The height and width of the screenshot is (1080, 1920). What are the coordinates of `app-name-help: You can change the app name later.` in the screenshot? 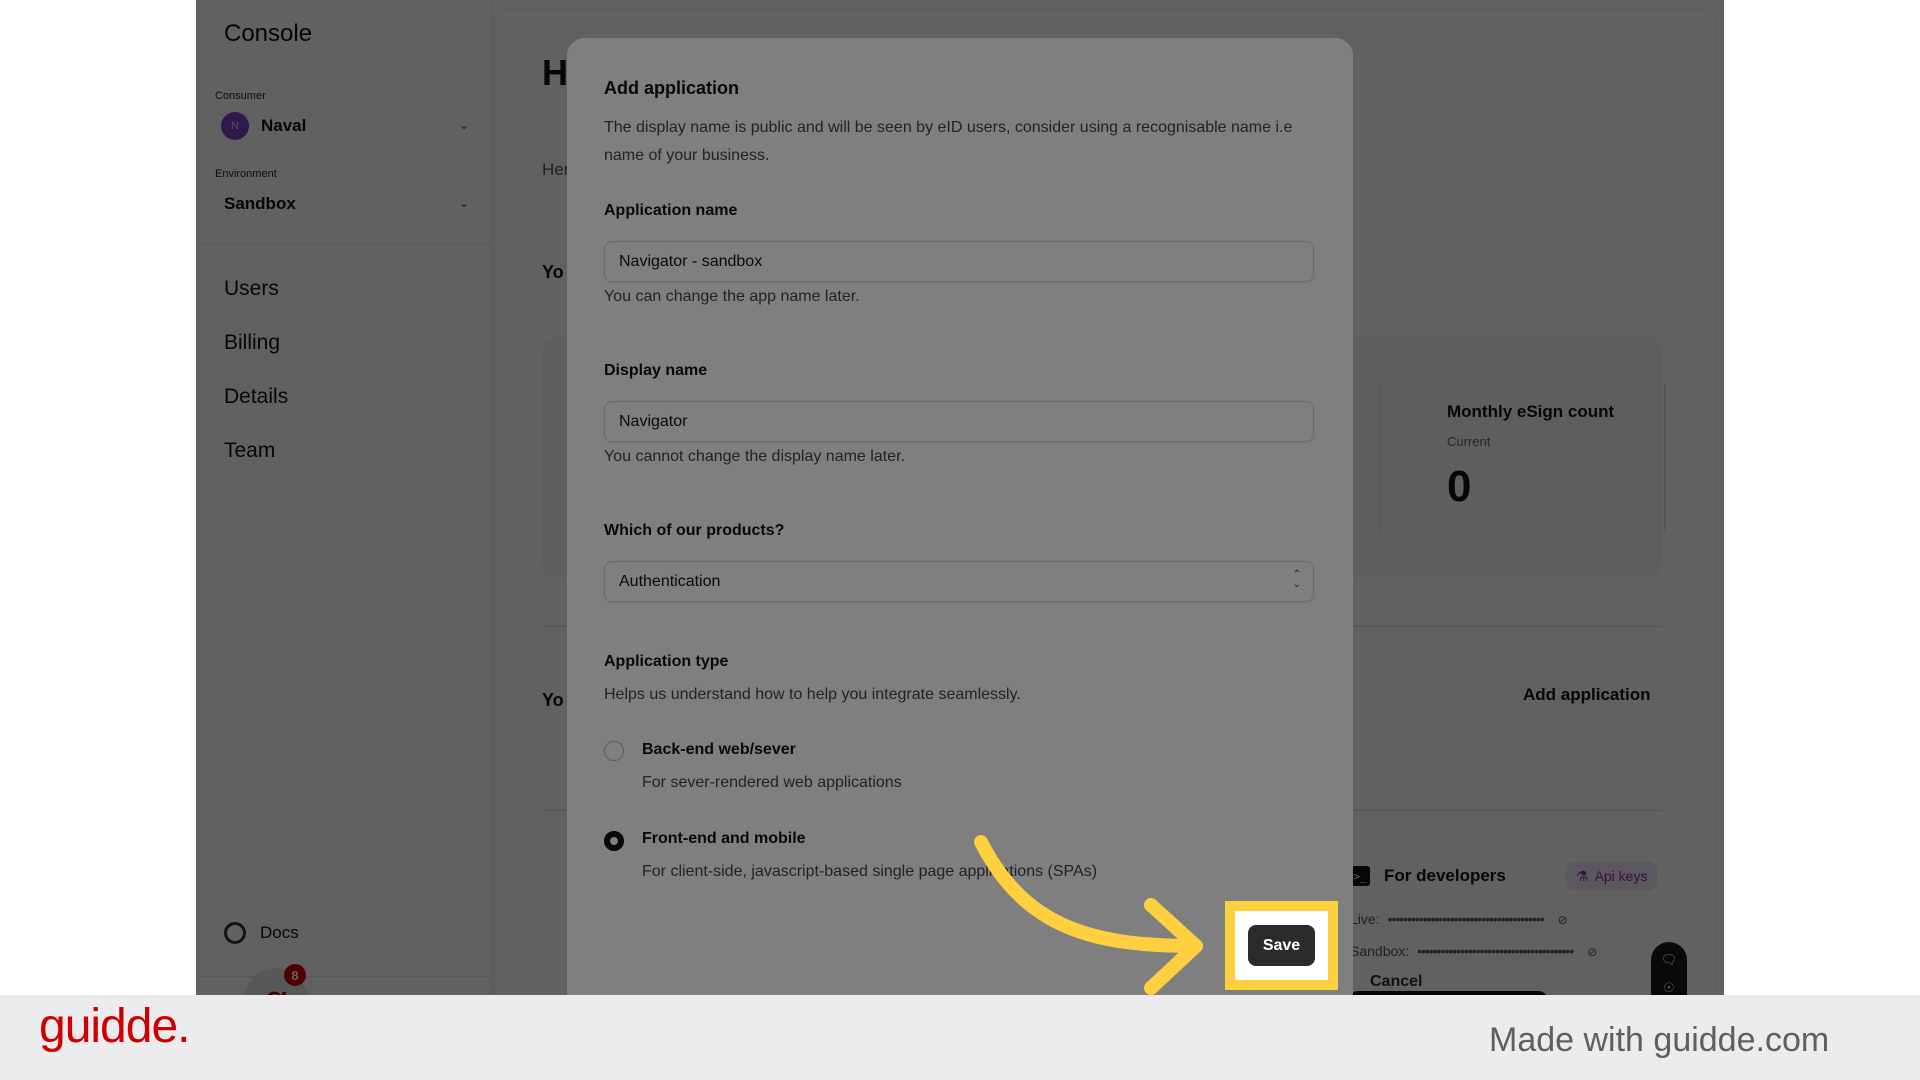 It's located at (732, 296).